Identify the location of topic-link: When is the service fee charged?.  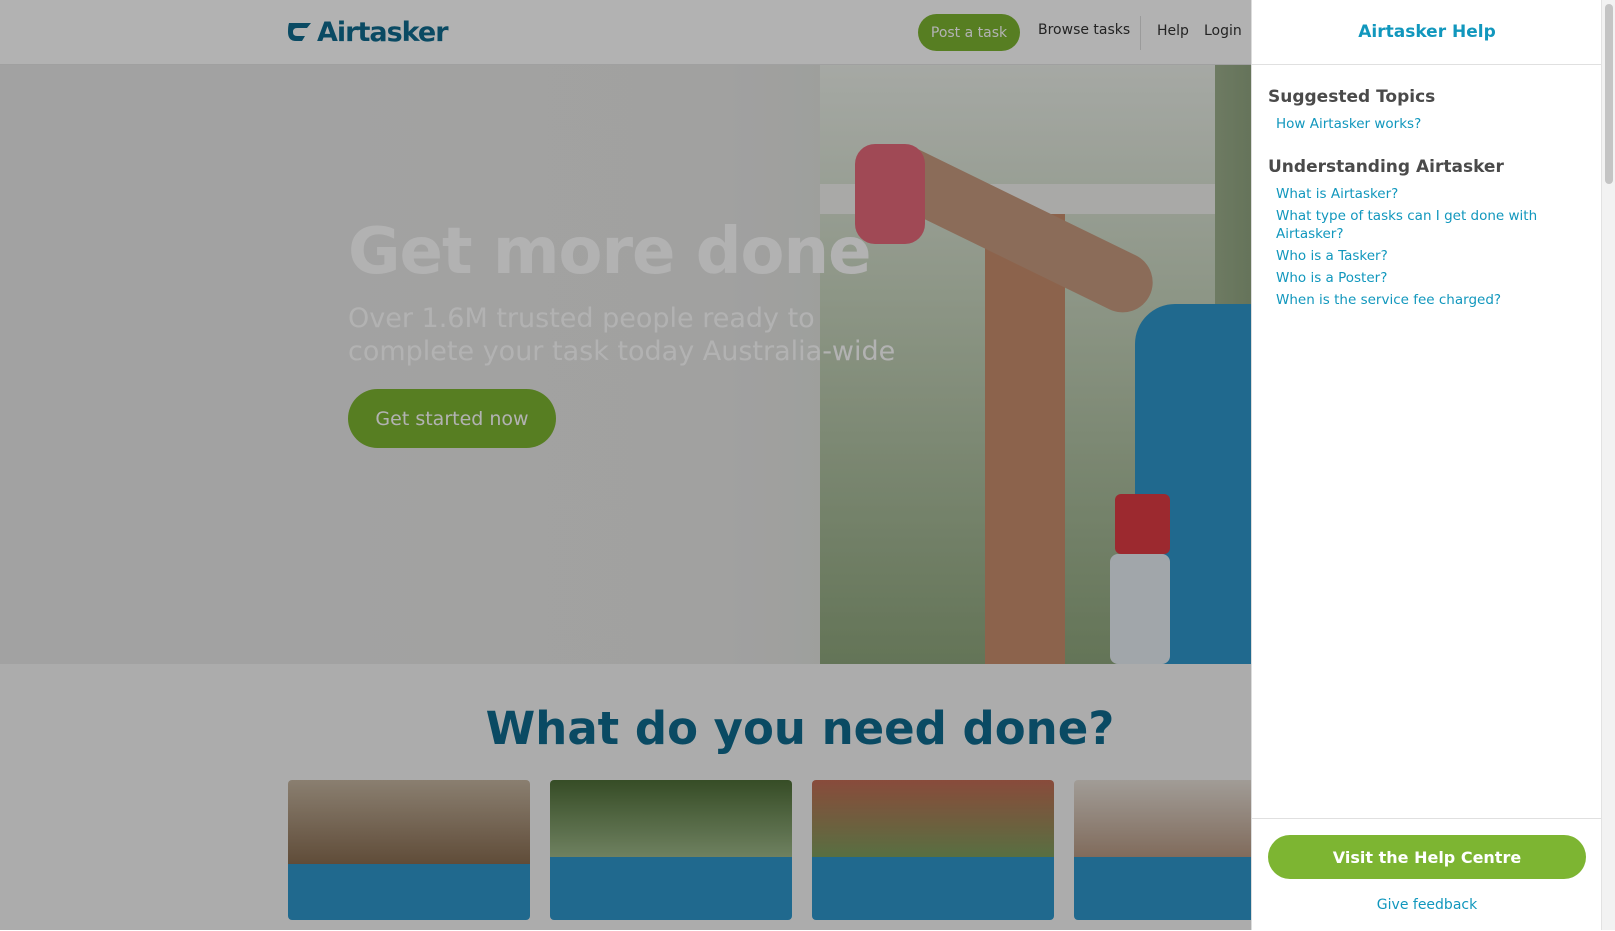
(1431, 300).